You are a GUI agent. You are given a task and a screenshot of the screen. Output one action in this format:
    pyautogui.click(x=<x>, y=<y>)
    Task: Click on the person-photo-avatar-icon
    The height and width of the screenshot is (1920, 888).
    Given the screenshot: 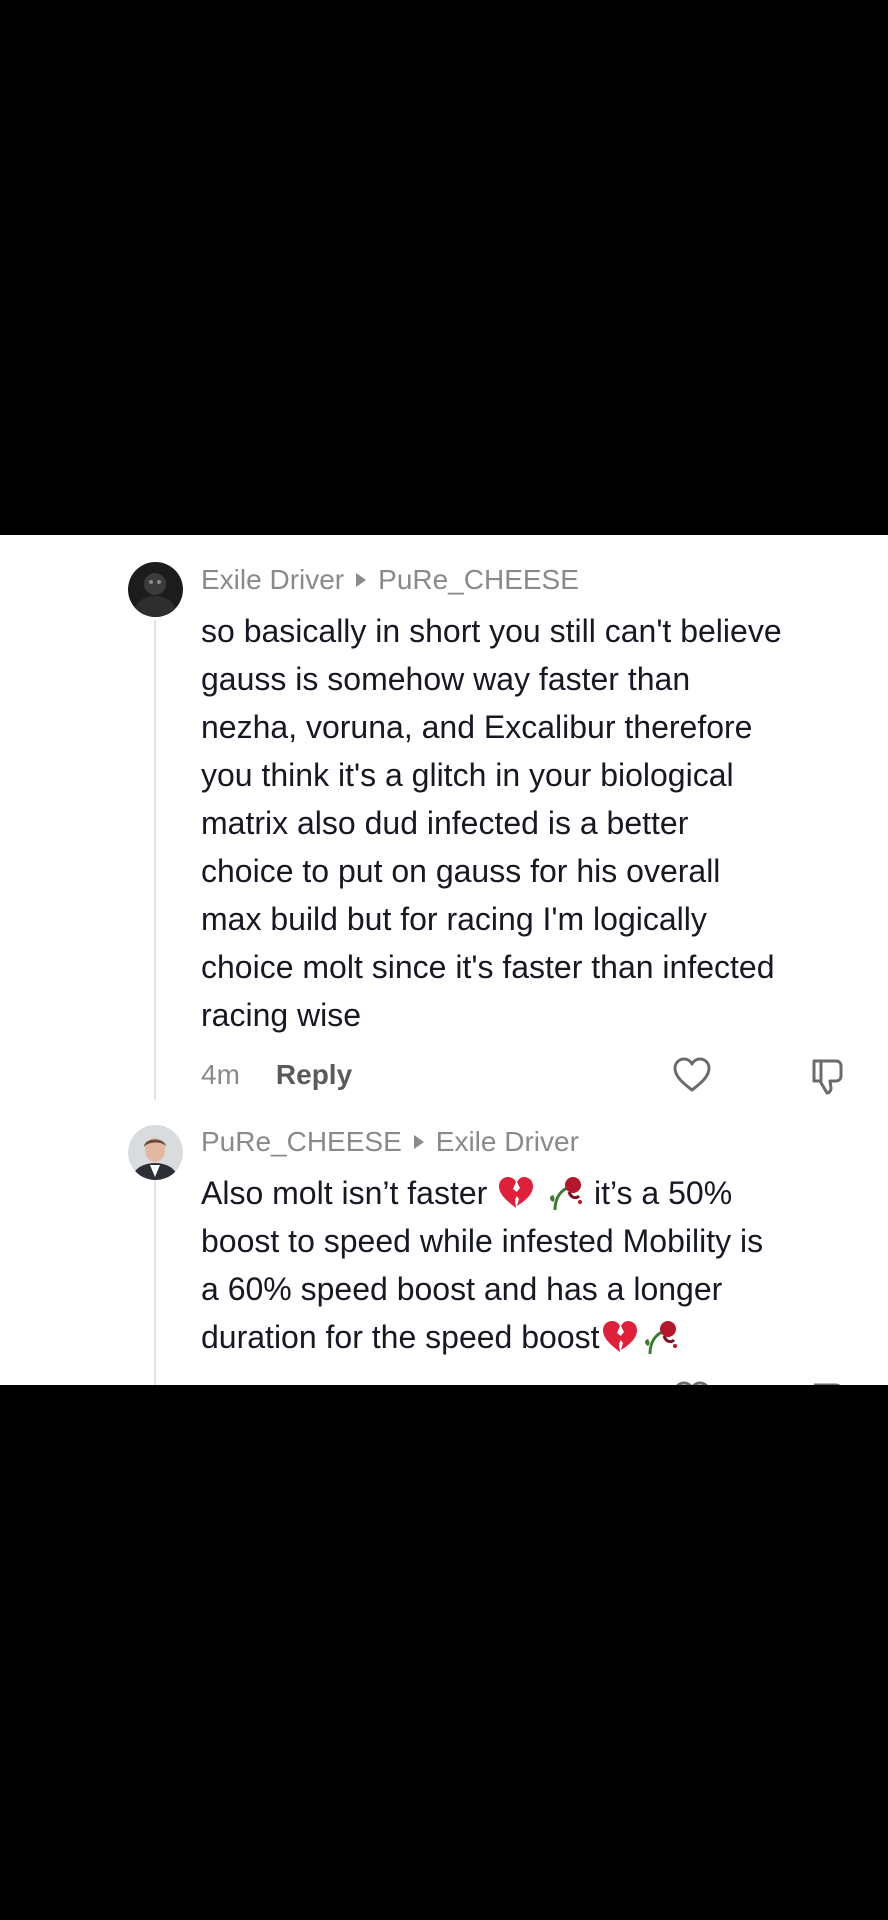 What is the action you would take?
    pyautogui.click(x=155, y=1152)
    